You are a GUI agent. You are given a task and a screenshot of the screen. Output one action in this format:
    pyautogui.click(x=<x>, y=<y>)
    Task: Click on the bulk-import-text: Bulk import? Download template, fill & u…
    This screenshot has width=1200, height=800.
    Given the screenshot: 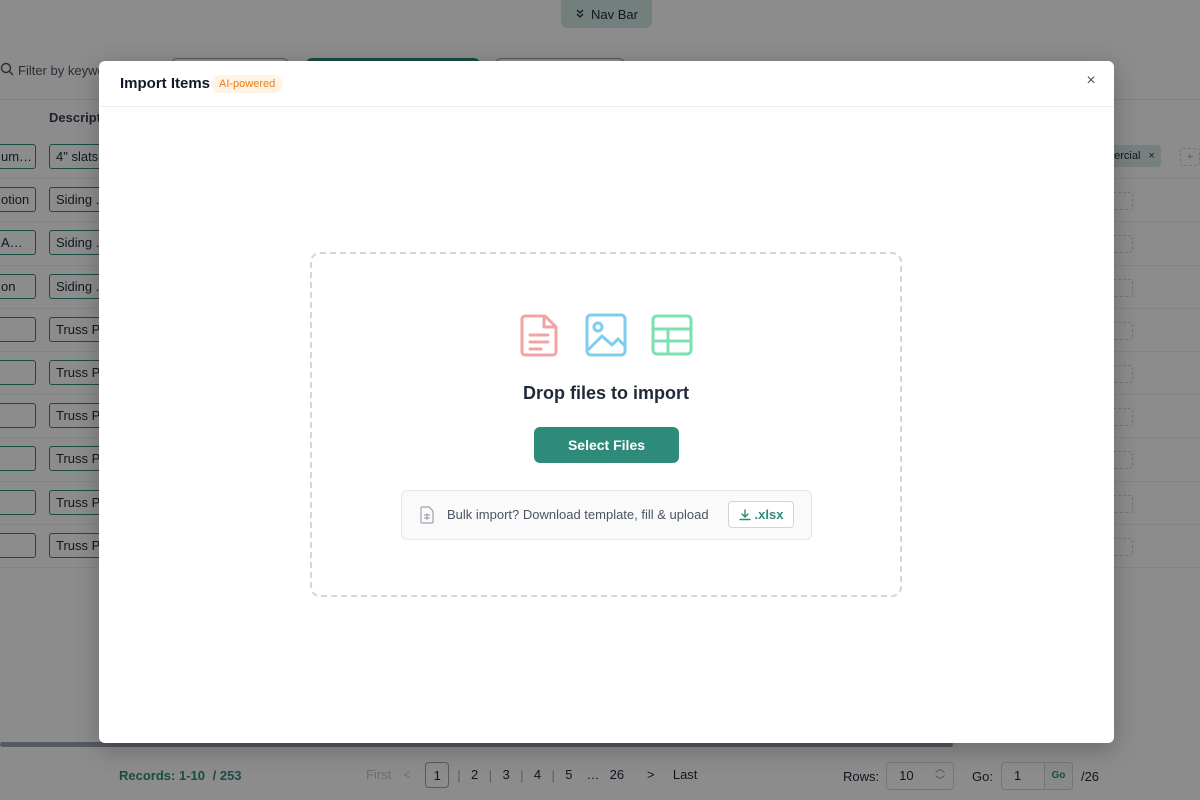 What is the action you would take?
    pyautogui.click(x=578, y=514)
    